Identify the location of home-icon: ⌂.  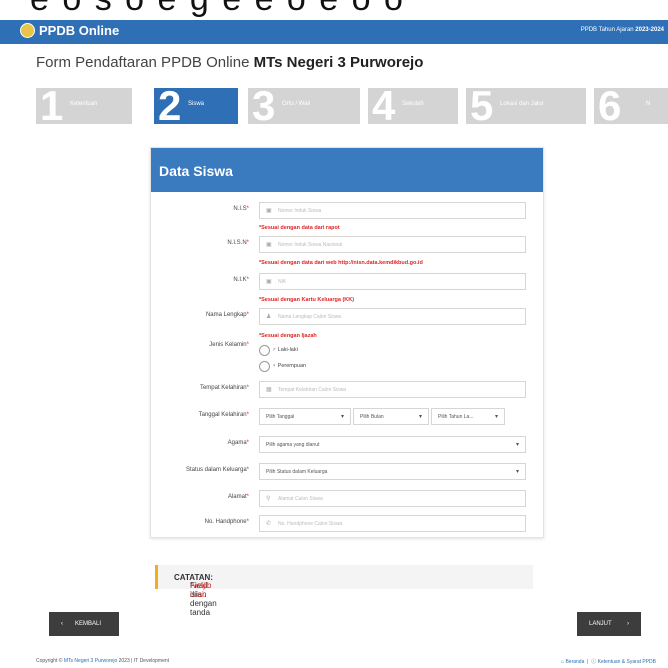
(563, 662).